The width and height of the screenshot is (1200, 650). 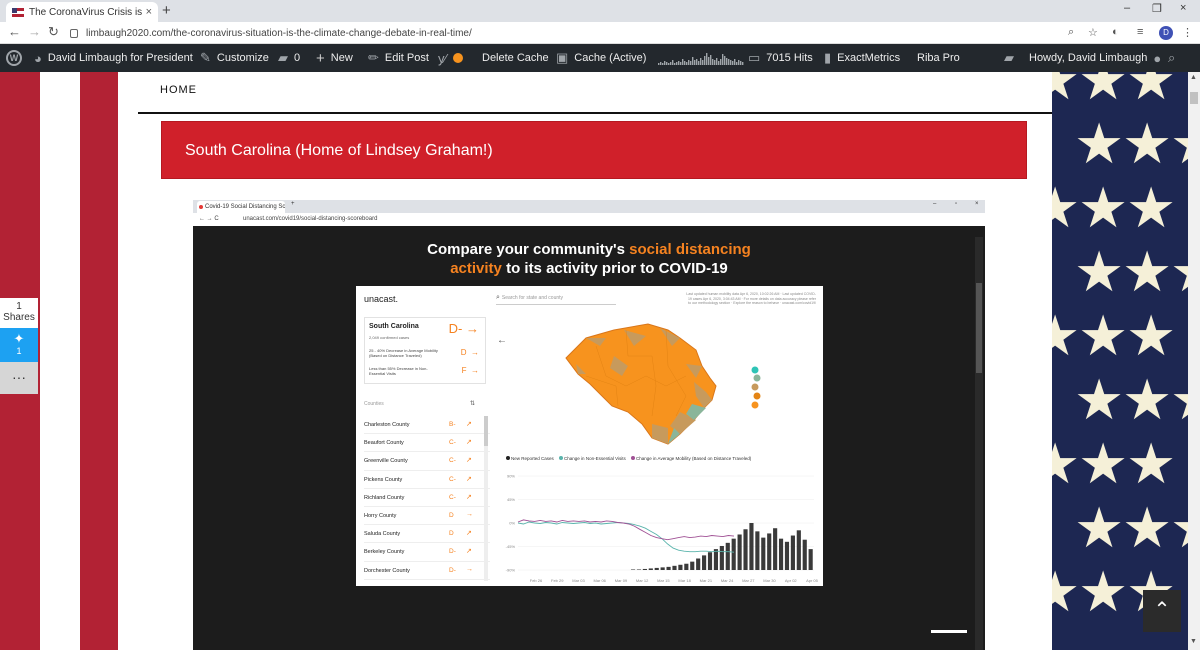 I want to click on browser-tab: The CoronaVirus Crisis is the Clin ×, so click(x=82, y=12).